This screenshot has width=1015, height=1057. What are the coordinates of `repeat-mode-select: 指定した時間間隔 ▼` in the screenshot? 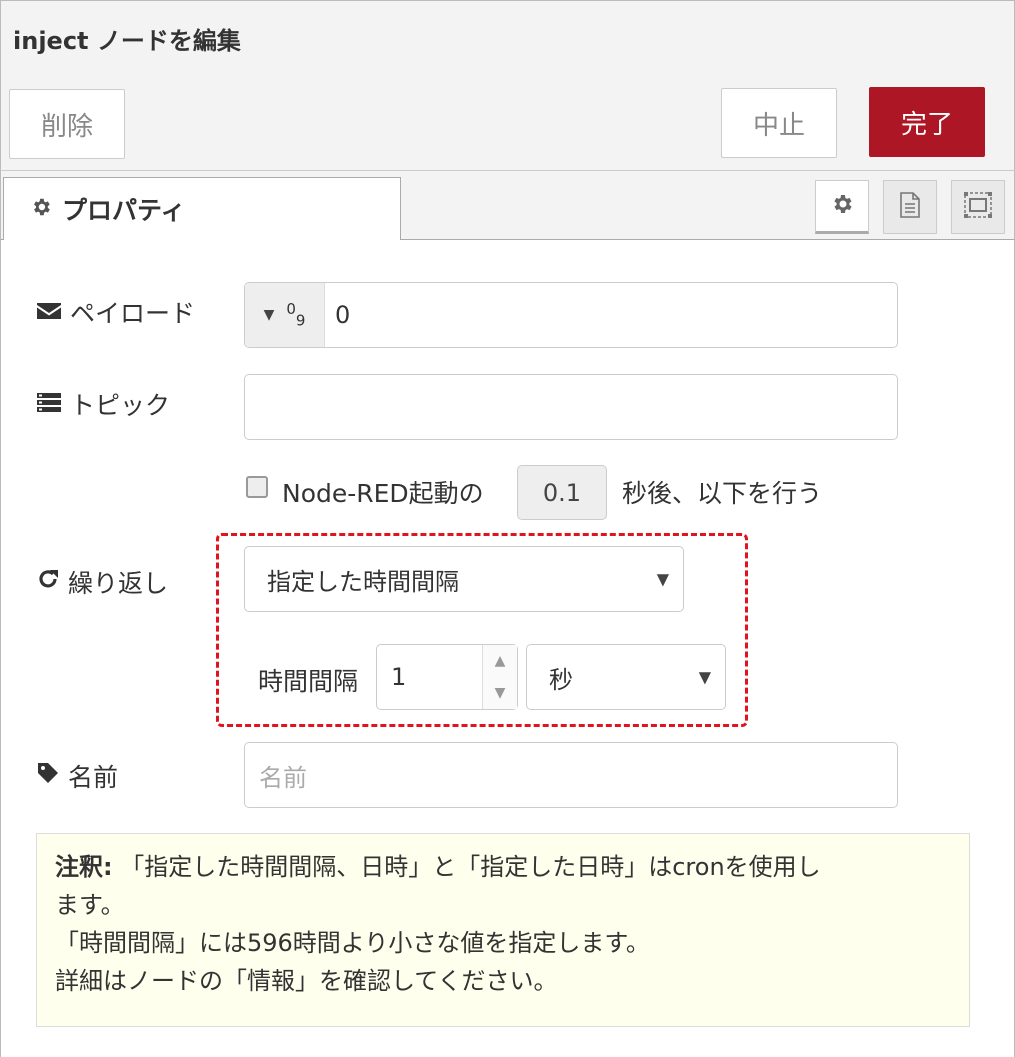 It's located at (464, 579).